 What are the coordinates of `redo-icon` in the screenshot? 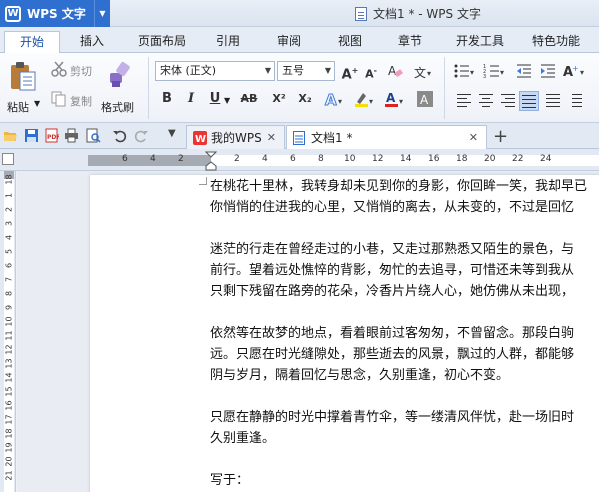 It's located at (141, 135).